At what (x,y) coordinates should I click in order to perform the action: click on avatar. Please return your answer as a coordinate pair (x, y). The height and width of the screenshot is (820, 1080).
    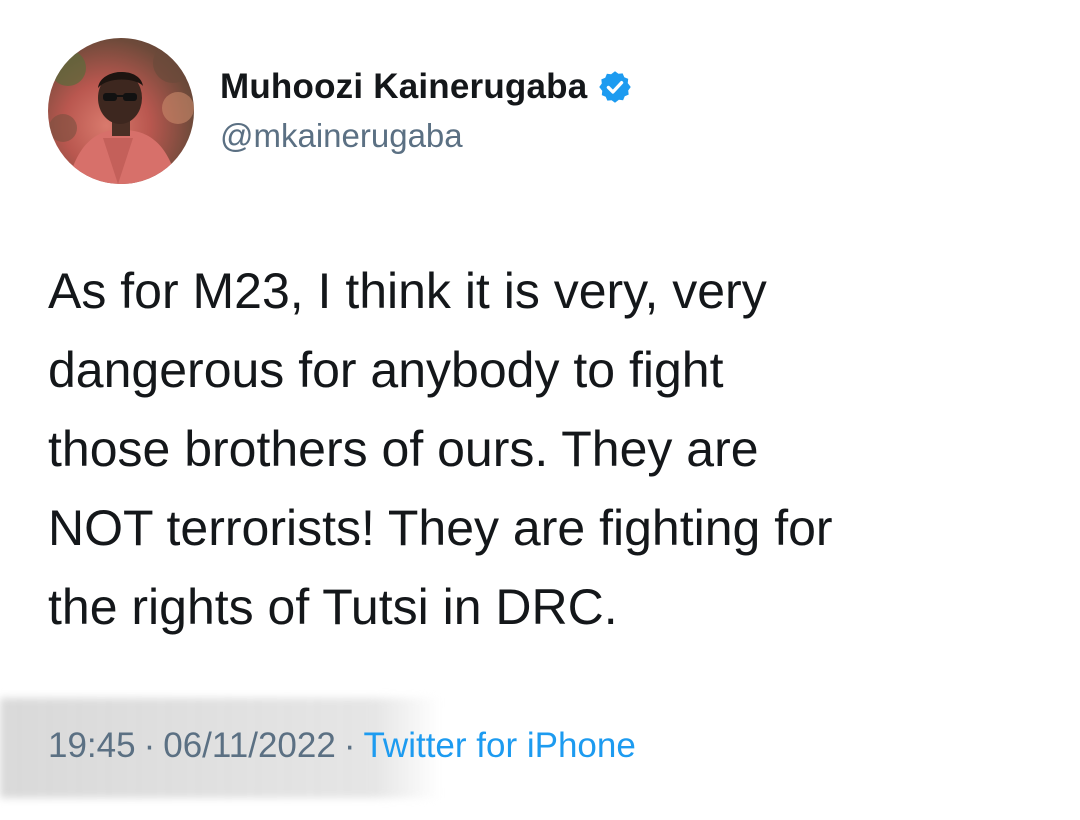
    Looking at the image, I should click on (121, 111).